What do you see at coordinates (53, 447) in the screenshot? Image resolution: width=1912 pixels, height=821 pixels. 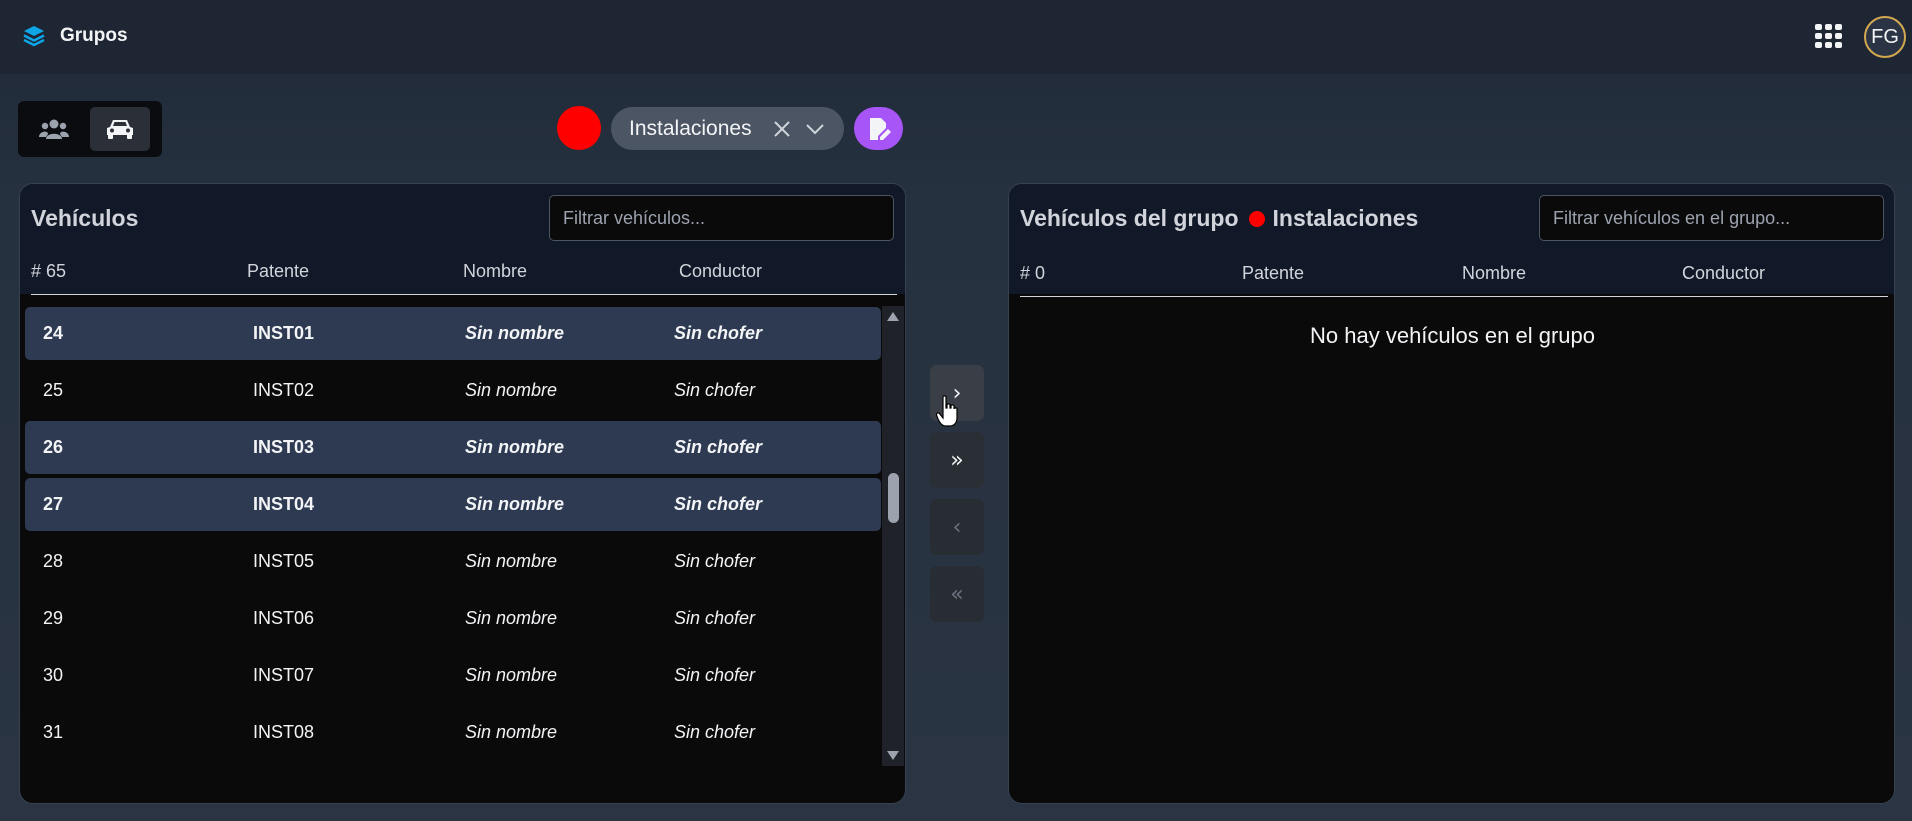 I see `row-number: 26` at bounding box center [53, 447].